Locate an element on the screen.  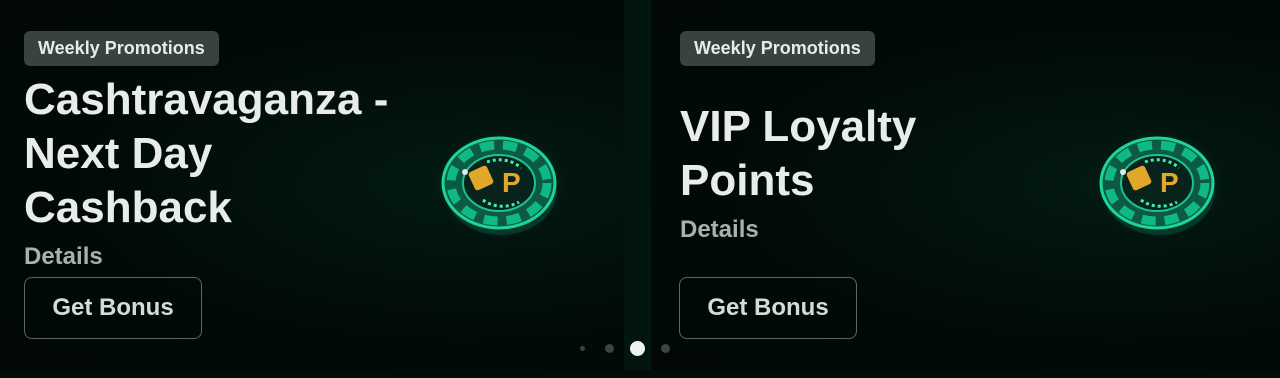
pagination-dot-active is located at coordinates (637, 348).